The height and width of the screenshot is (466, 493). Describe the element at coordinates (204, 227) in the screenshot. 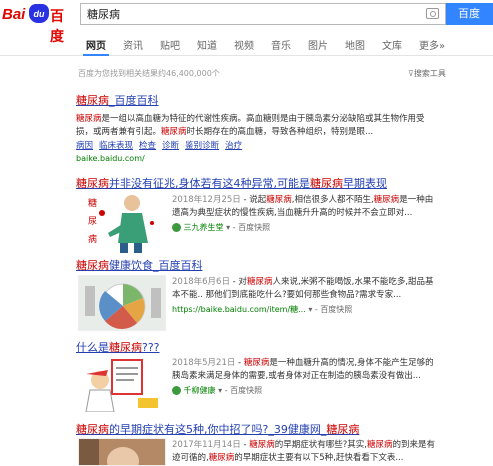

I see `source-name: 三九养生堂` at that location.